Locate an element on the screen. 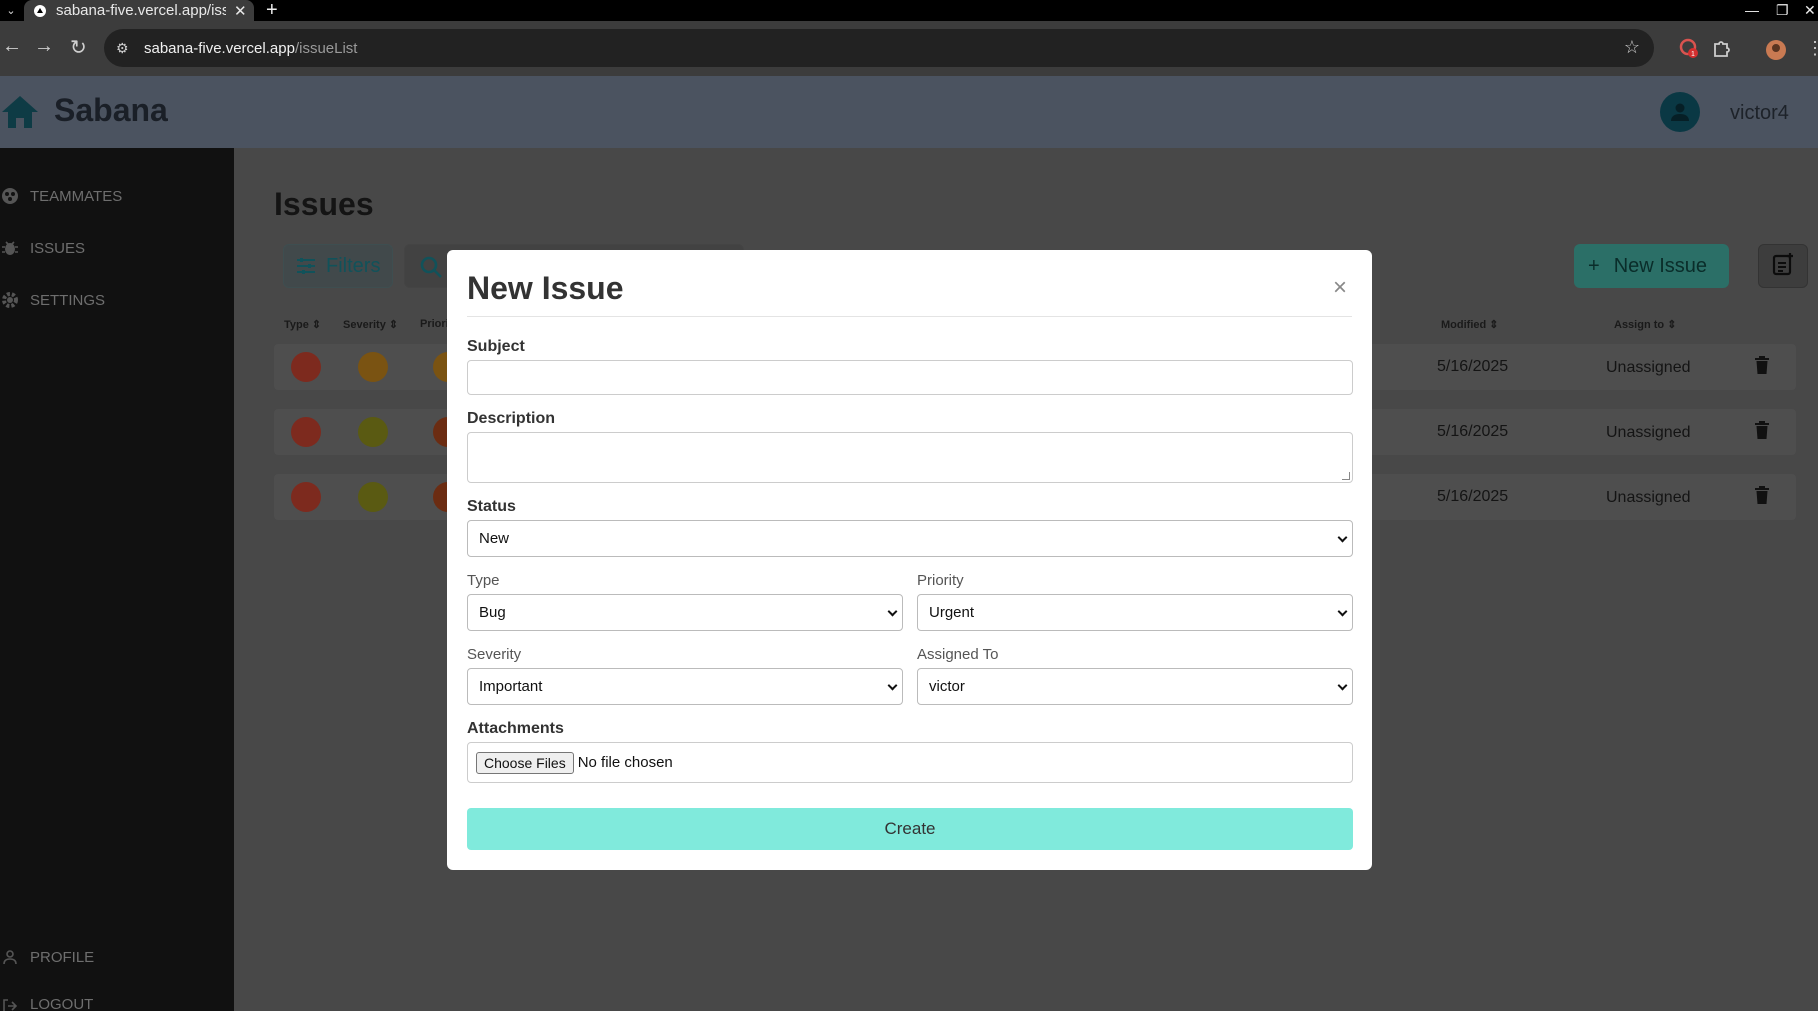 The width and height of the screenshot is (1818, 1011). filters-button: Filters is located at coordinates (338, 266).